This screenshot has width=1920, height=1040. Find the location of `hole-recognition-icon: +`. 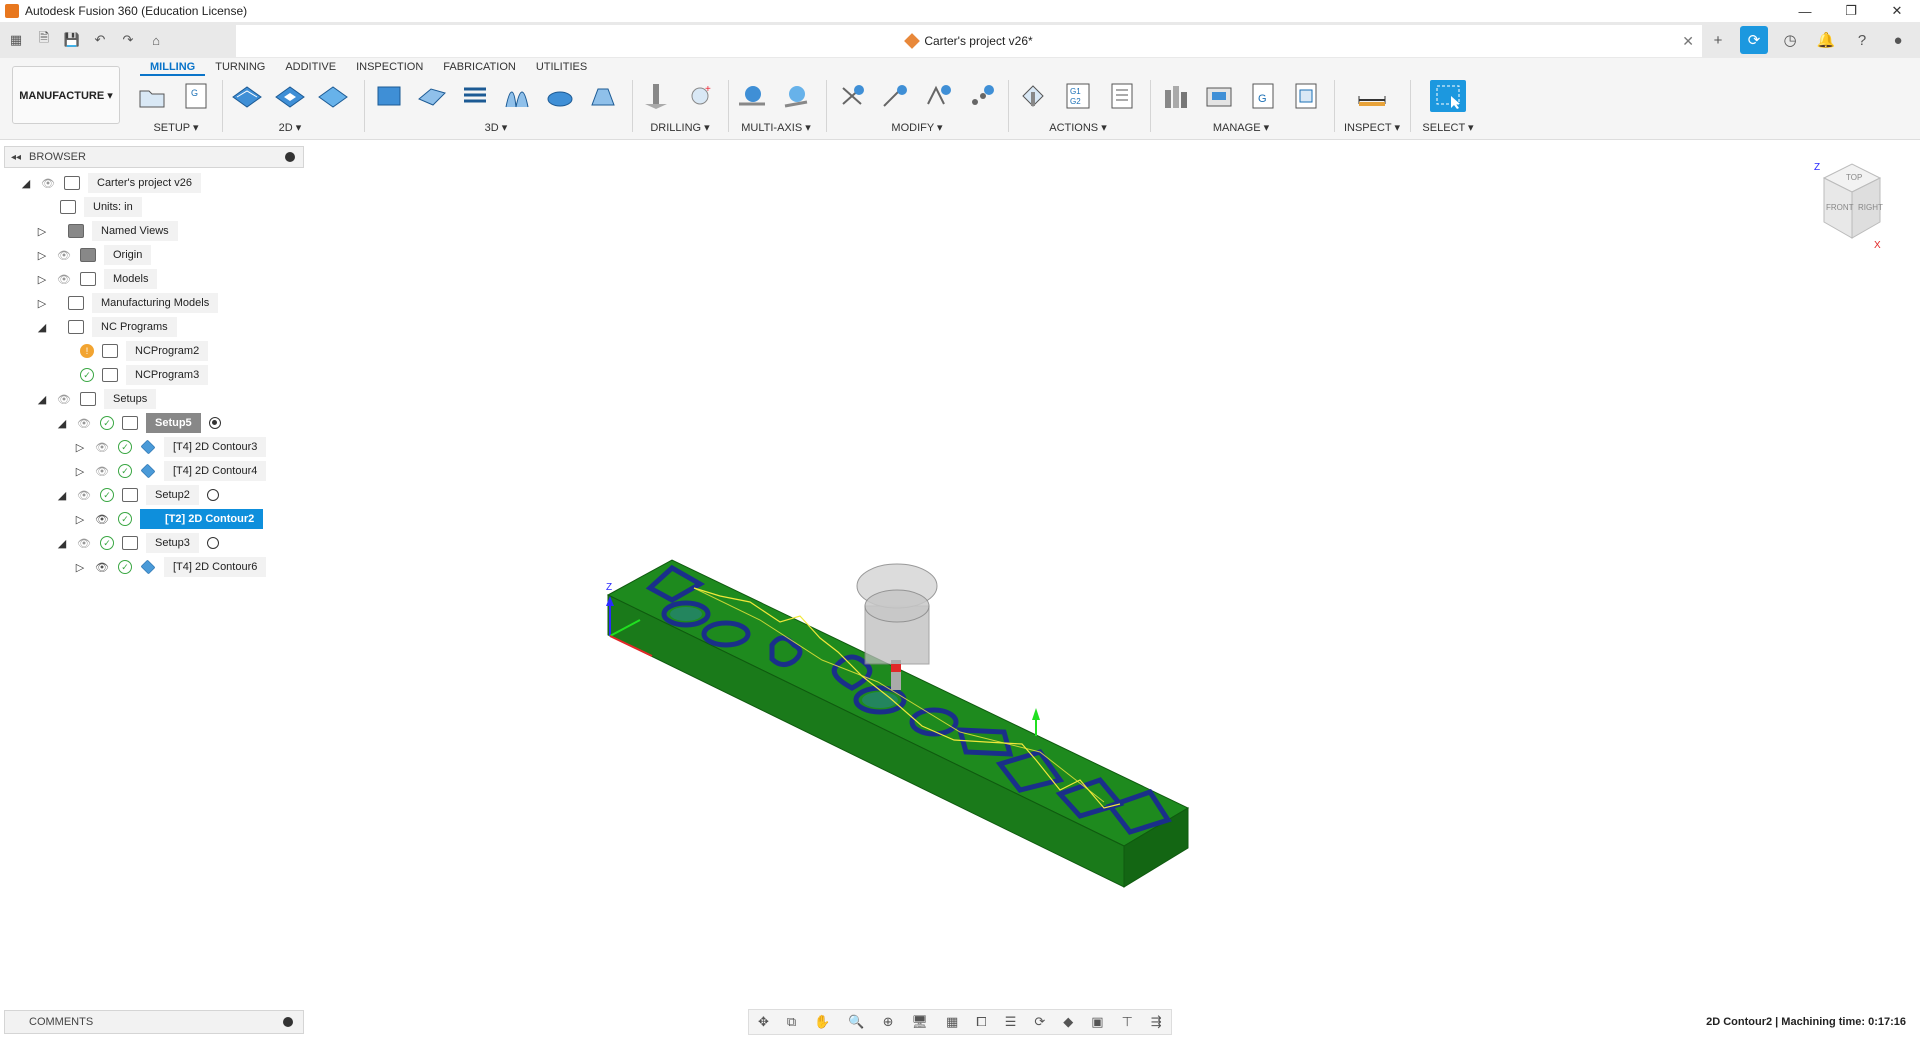

hole-recognition-icon: + is located at coordinates (700, 96).